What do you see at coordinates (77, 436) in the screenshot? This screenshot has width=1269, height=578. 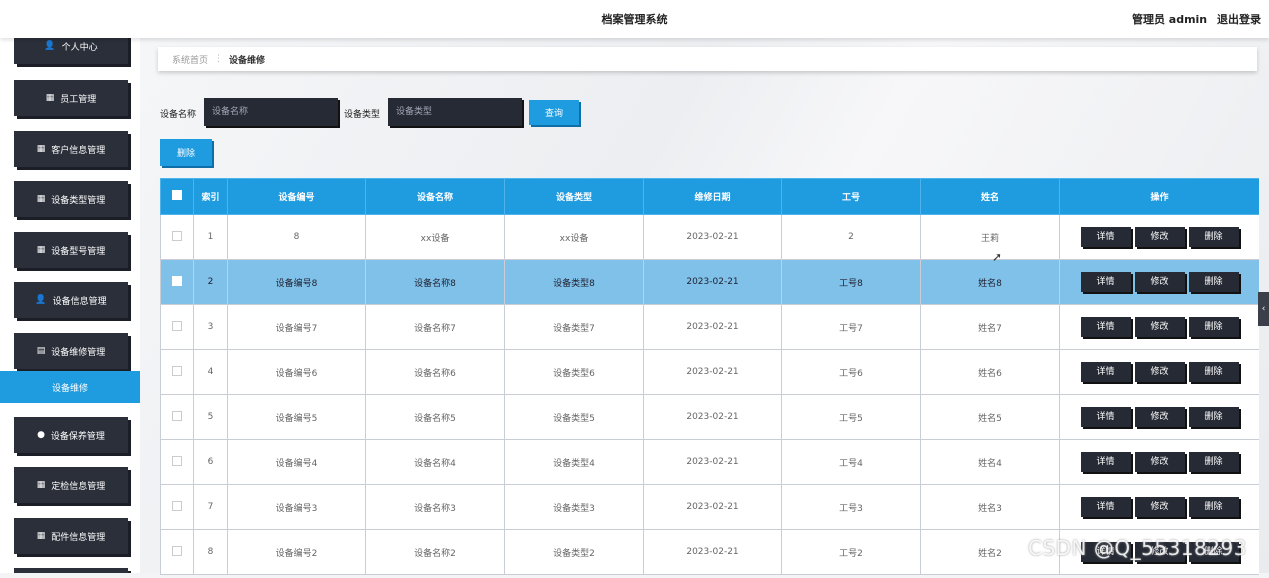 I see `sidebar-item-label: 设备保养管理` at bounding box center [77, 436].